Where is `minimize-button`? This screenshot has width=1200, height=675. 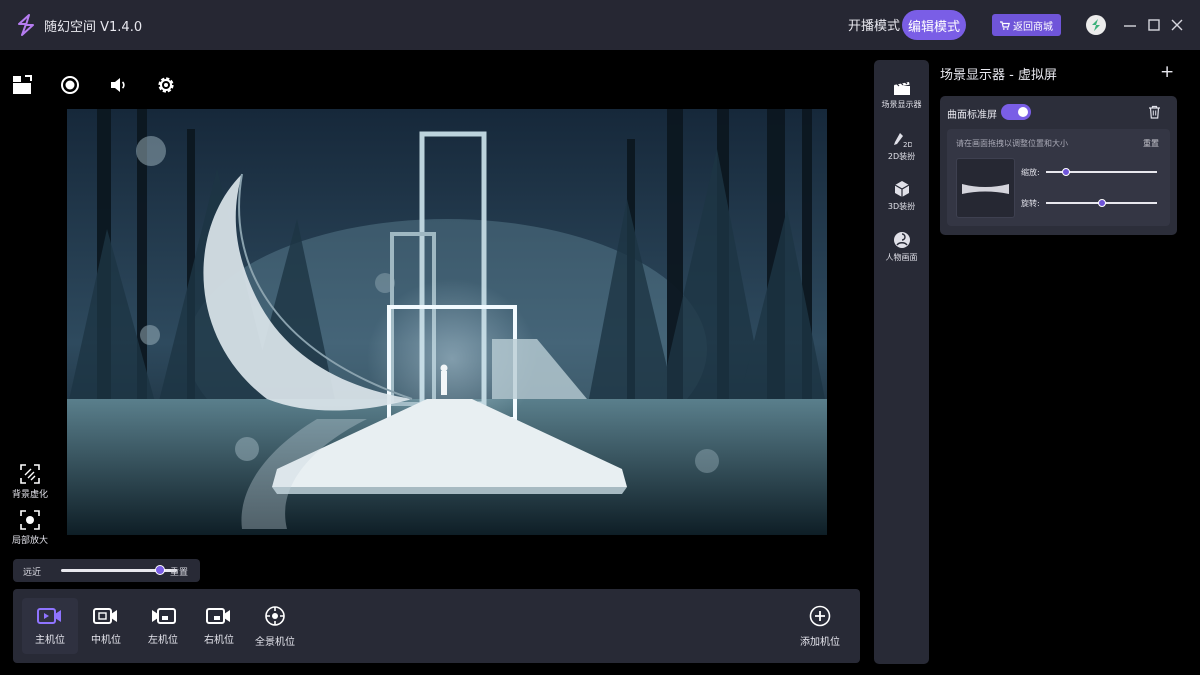 minimize-button is located at coordinates (1130, 25).